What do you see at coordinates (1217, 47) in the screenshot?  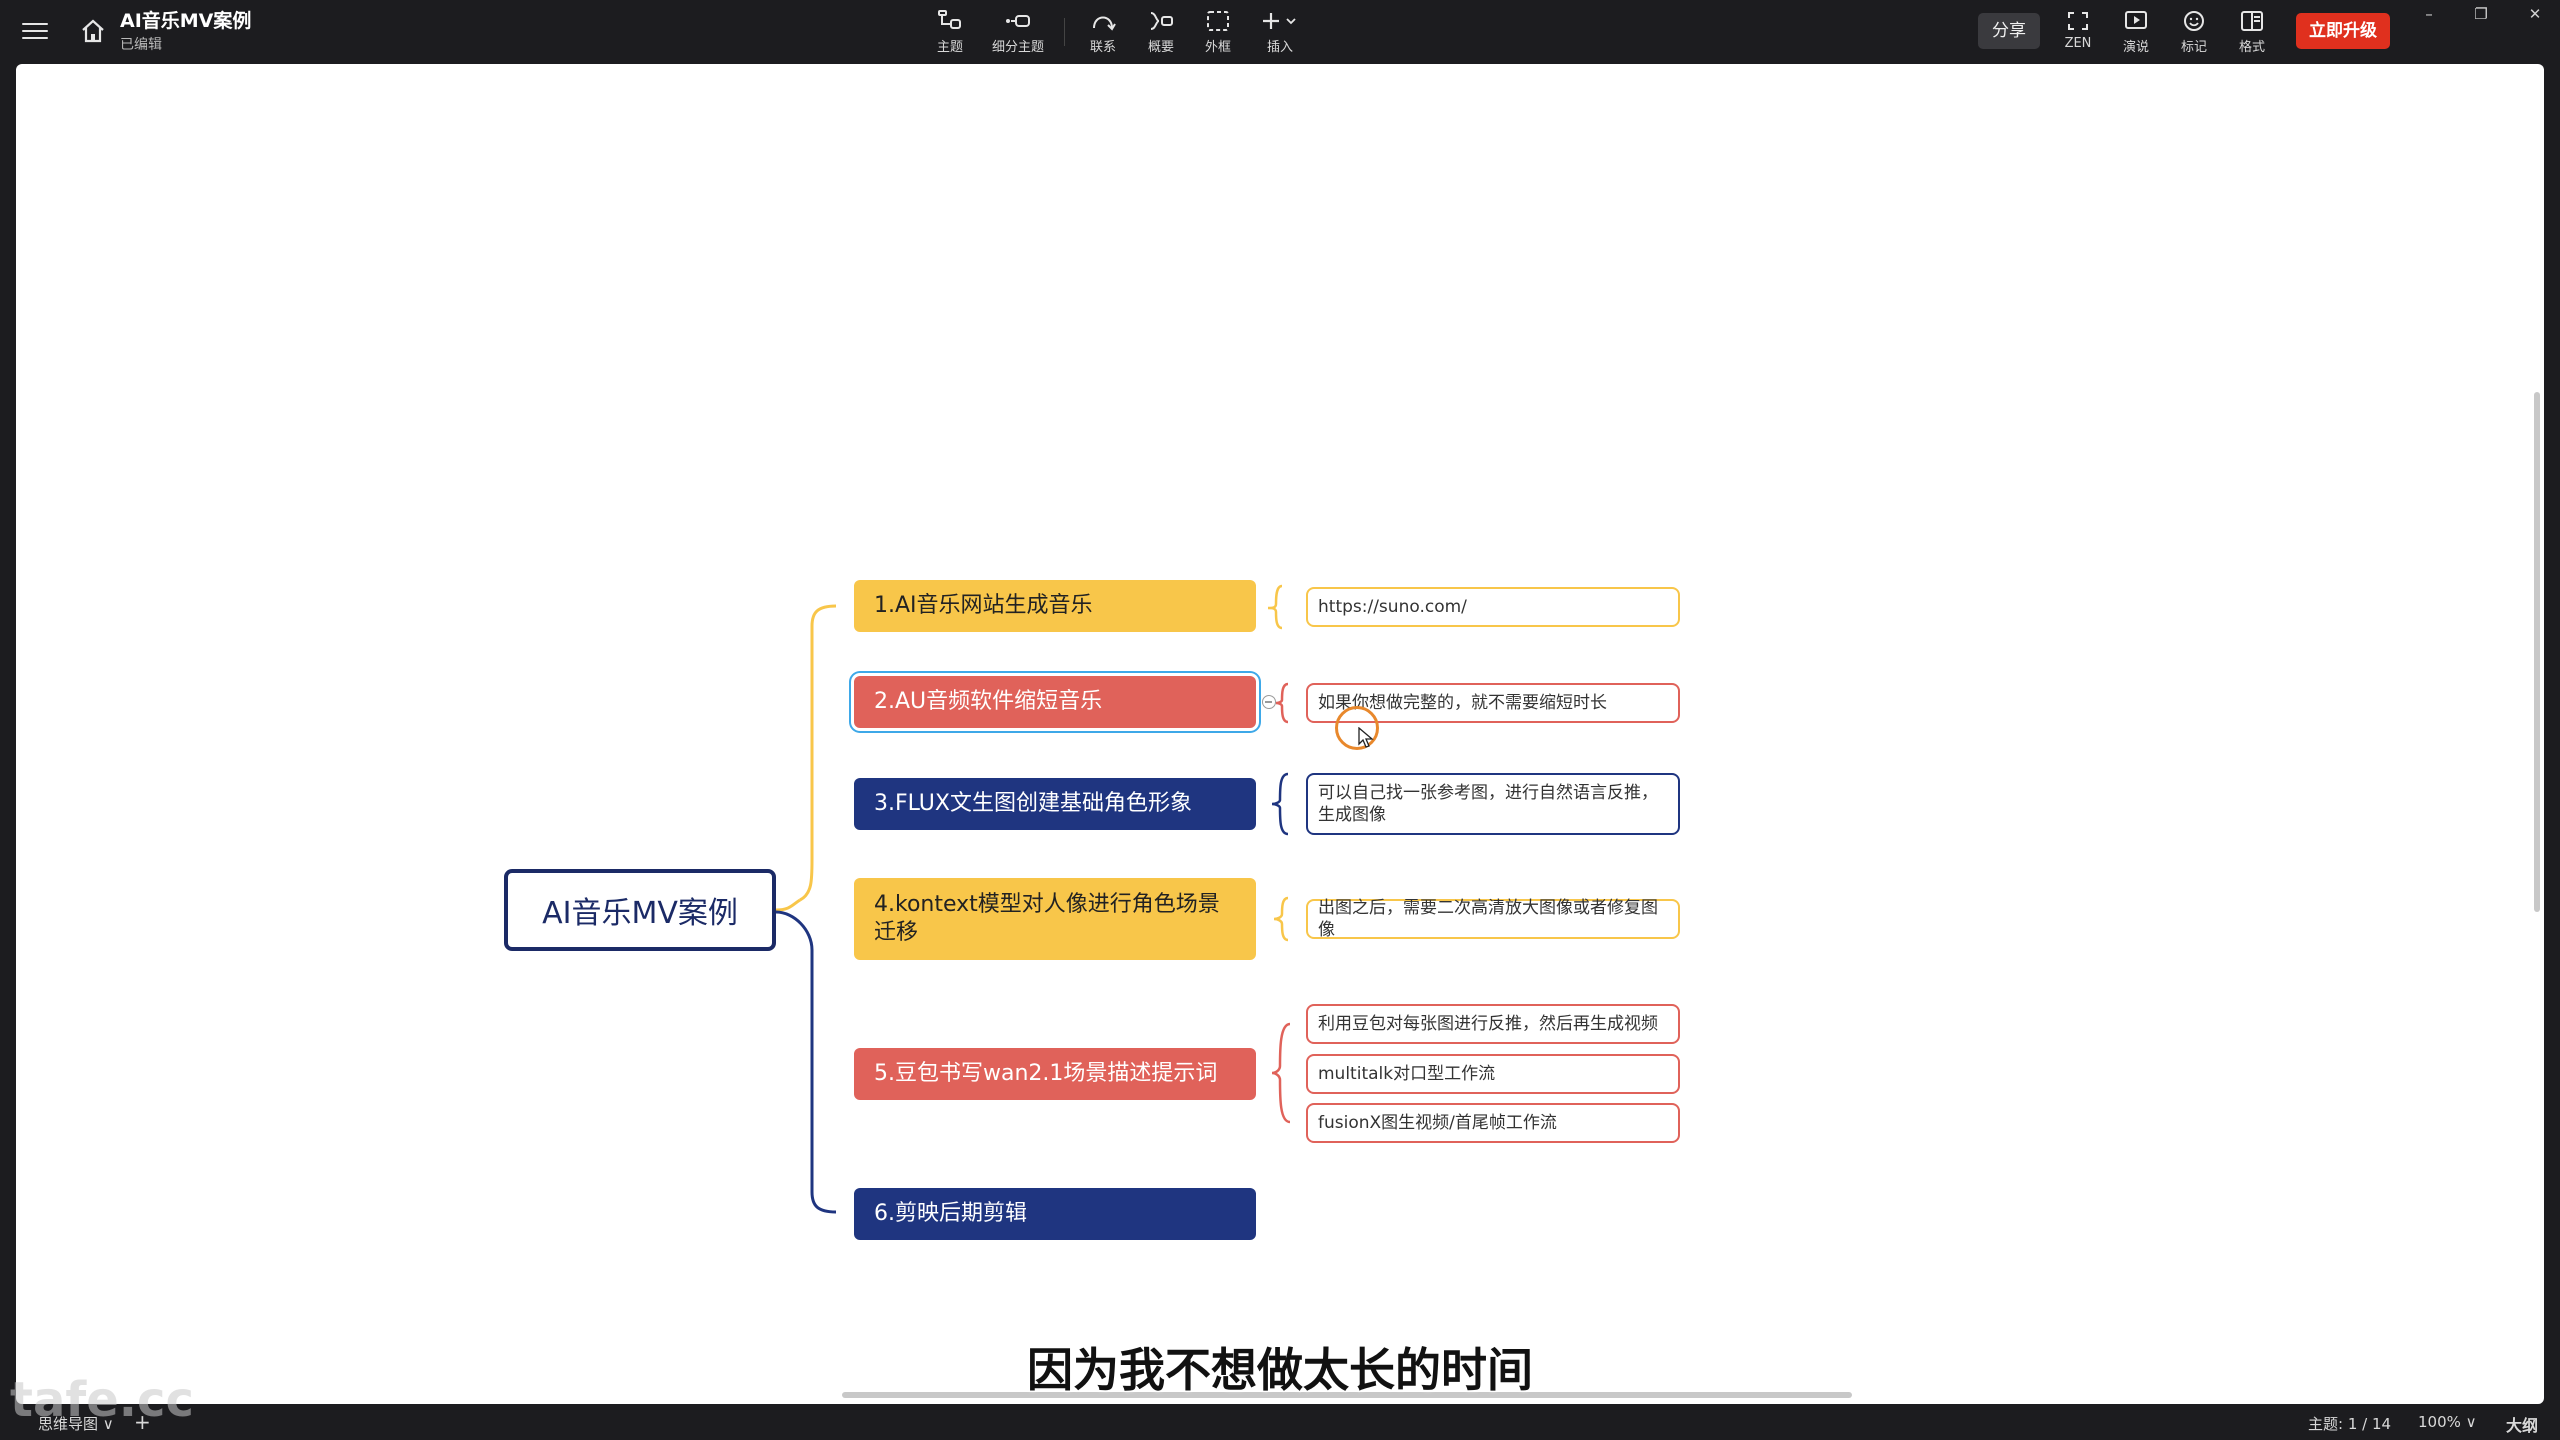 I see `tool-label: 外框` at bounding box center [1217, 47].